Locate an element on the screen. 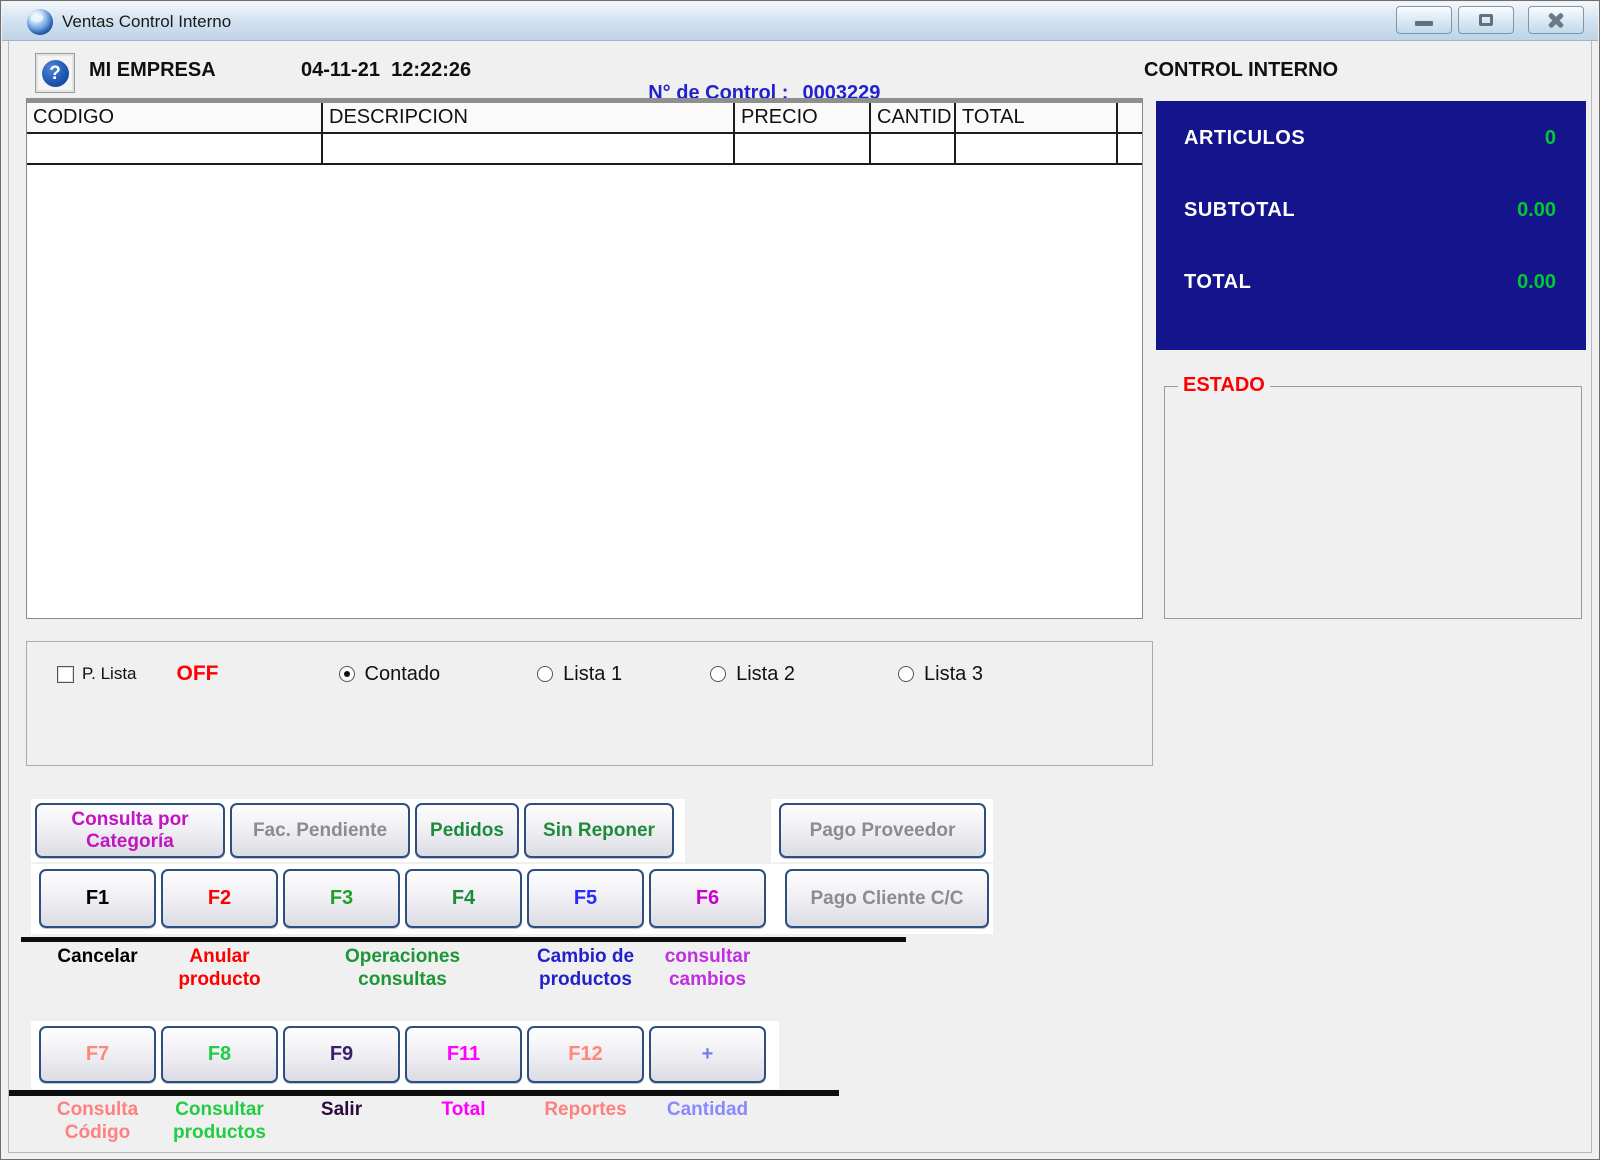 The image size is (1600, 1160). close-button is located at coordinates (1556, 20).